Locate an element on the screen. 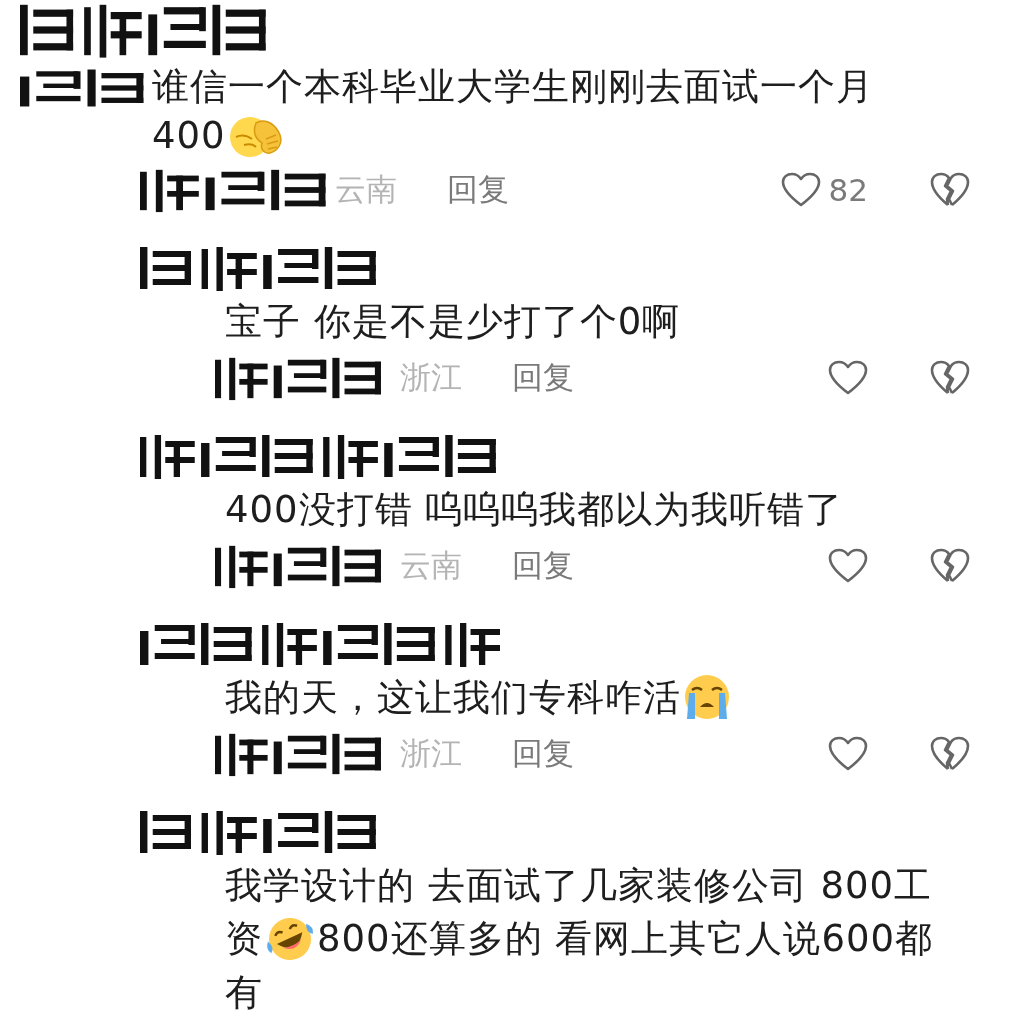 The image size is (1024, 1023). like-count: 82 is located at coordinates (848, 190).